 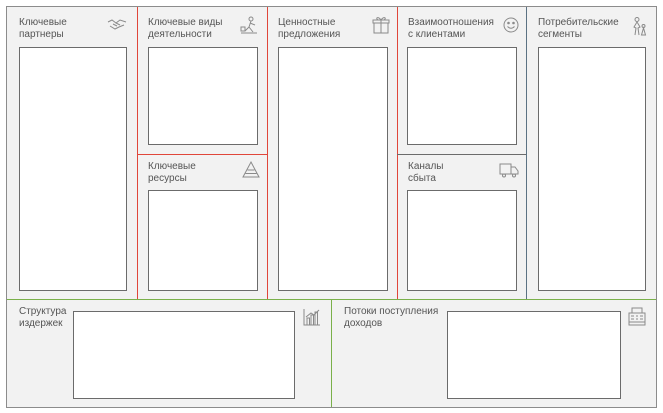 What do you see at coordinates (251, 170) in the screenshot?
I see `pyramid-icon` at bounding box center [251, 170].